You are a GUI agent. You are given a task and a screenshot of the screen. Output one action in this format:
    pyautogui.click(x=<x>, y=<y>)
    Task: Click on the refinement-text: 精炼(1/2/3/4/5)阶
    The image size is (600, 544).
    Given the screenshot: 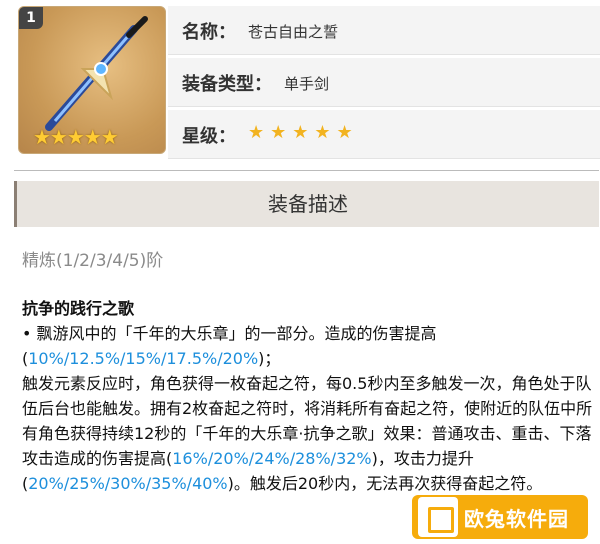 What is the action you would take?
    pyautogui.click(x=93, y=261)
    